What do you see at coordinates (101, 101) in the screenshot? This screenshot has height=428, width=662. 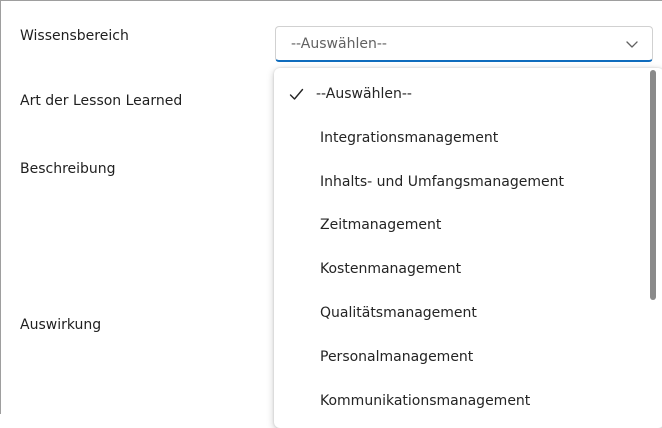 I see `label-art-der-lesson-learned: Art der Lesson Learned` at bounding box center [101, 101].